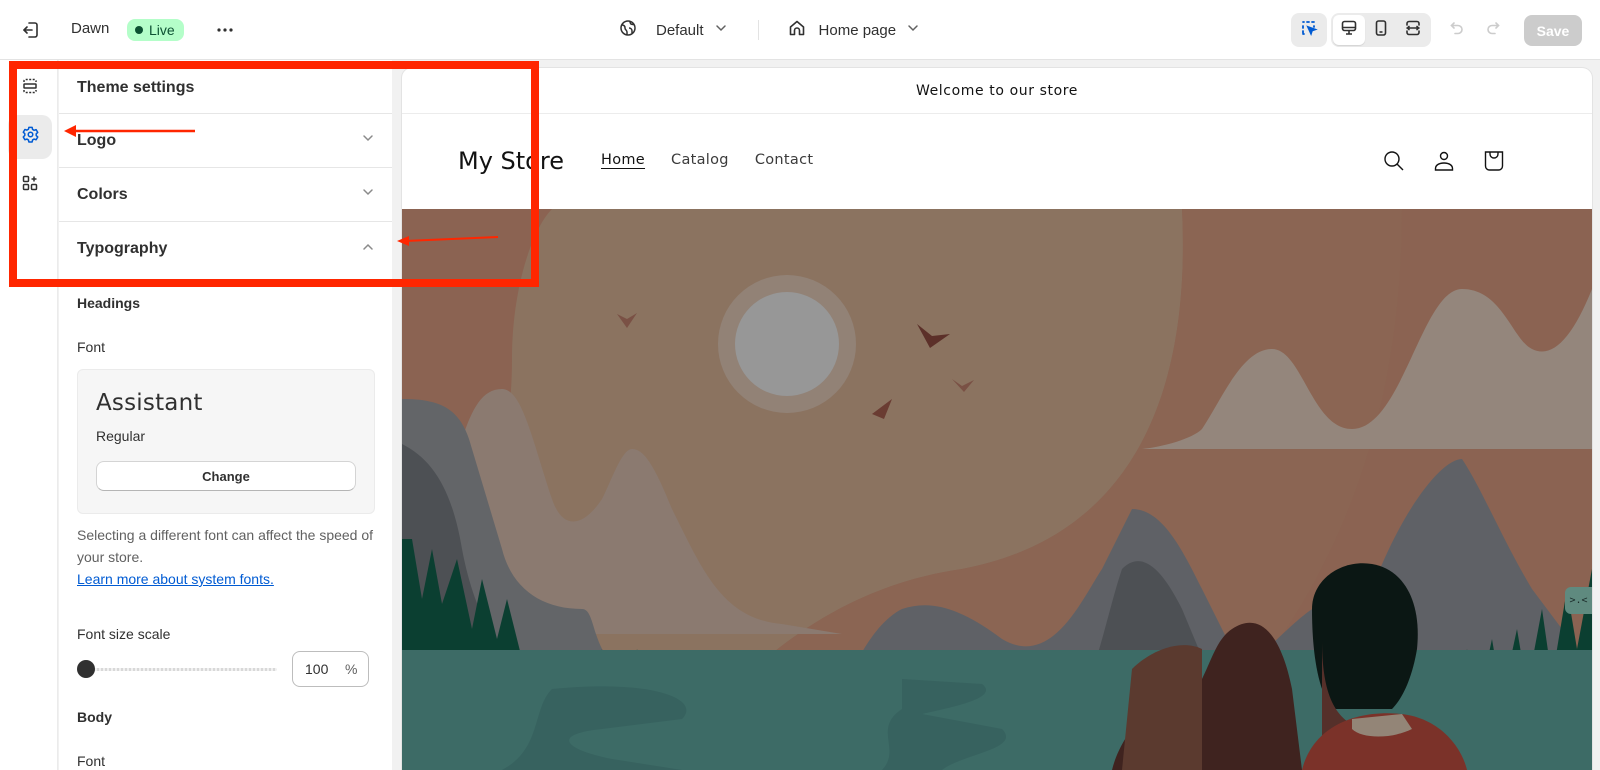  Describe the element at coordinates (31, 30) in the screenshot. I see `exit-icon` at that location.